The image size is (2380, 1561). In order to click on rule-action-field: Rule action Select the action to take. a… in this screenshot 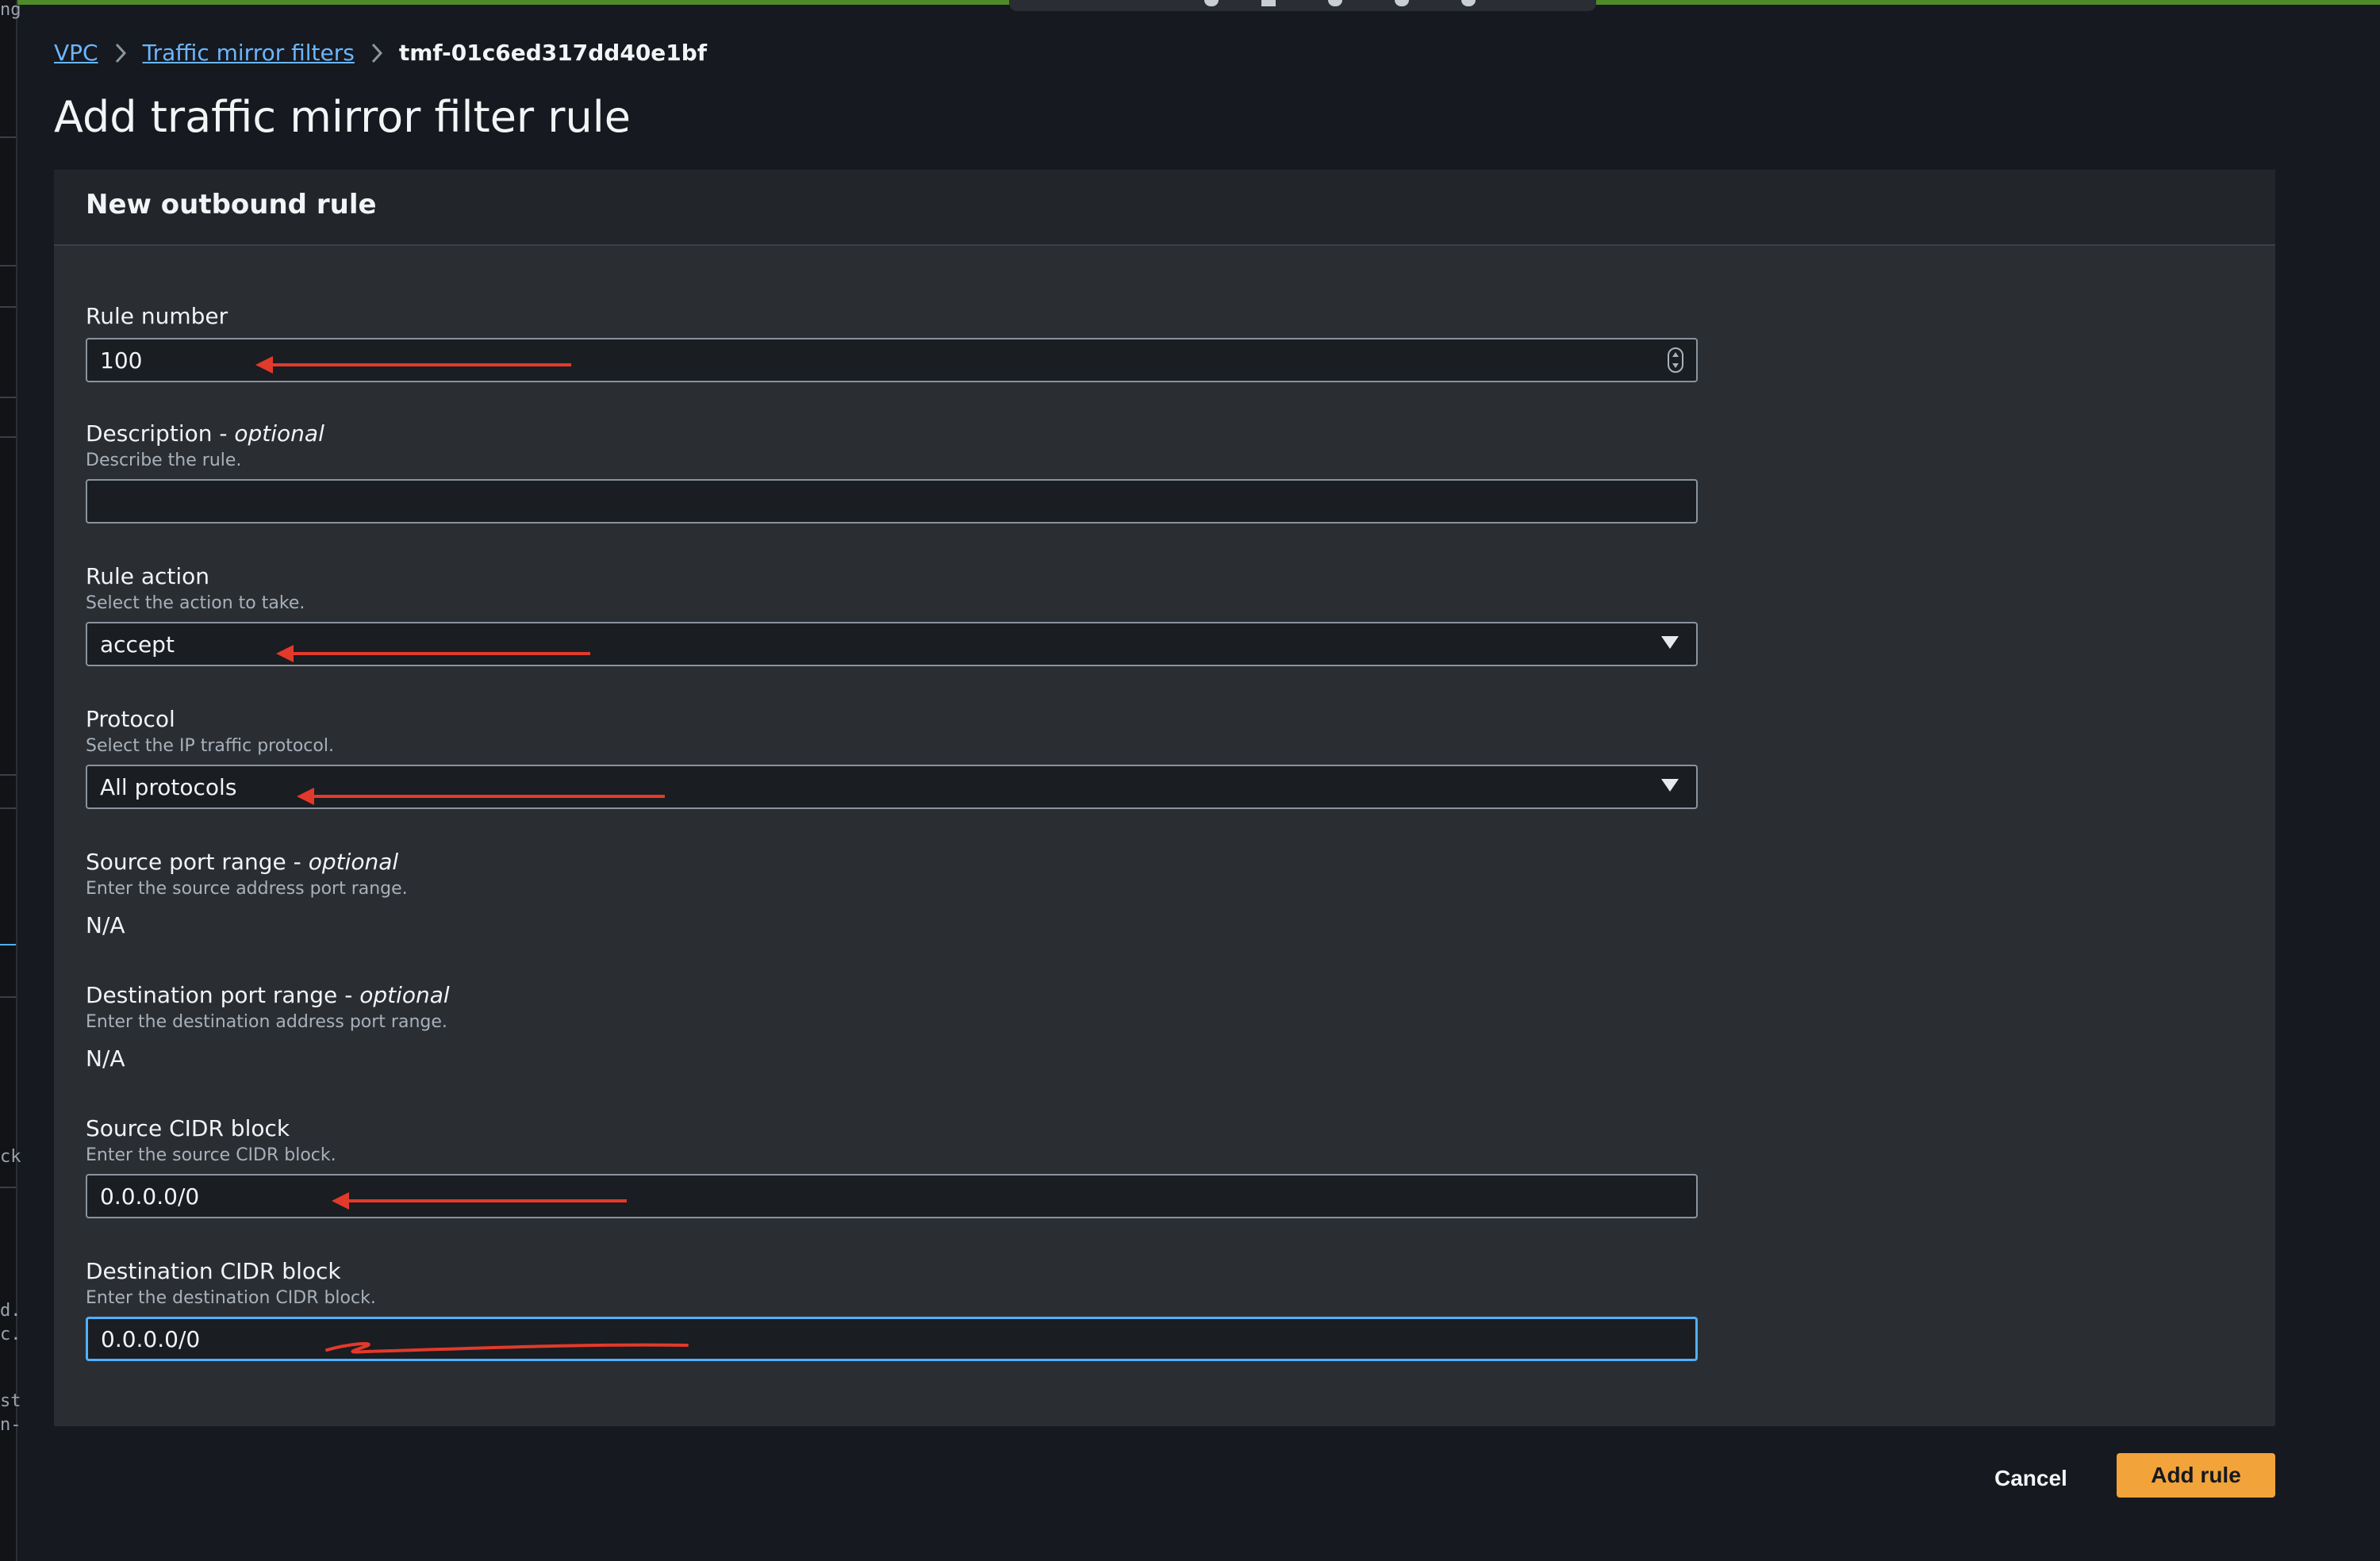, I will do `click(892, 614)`.